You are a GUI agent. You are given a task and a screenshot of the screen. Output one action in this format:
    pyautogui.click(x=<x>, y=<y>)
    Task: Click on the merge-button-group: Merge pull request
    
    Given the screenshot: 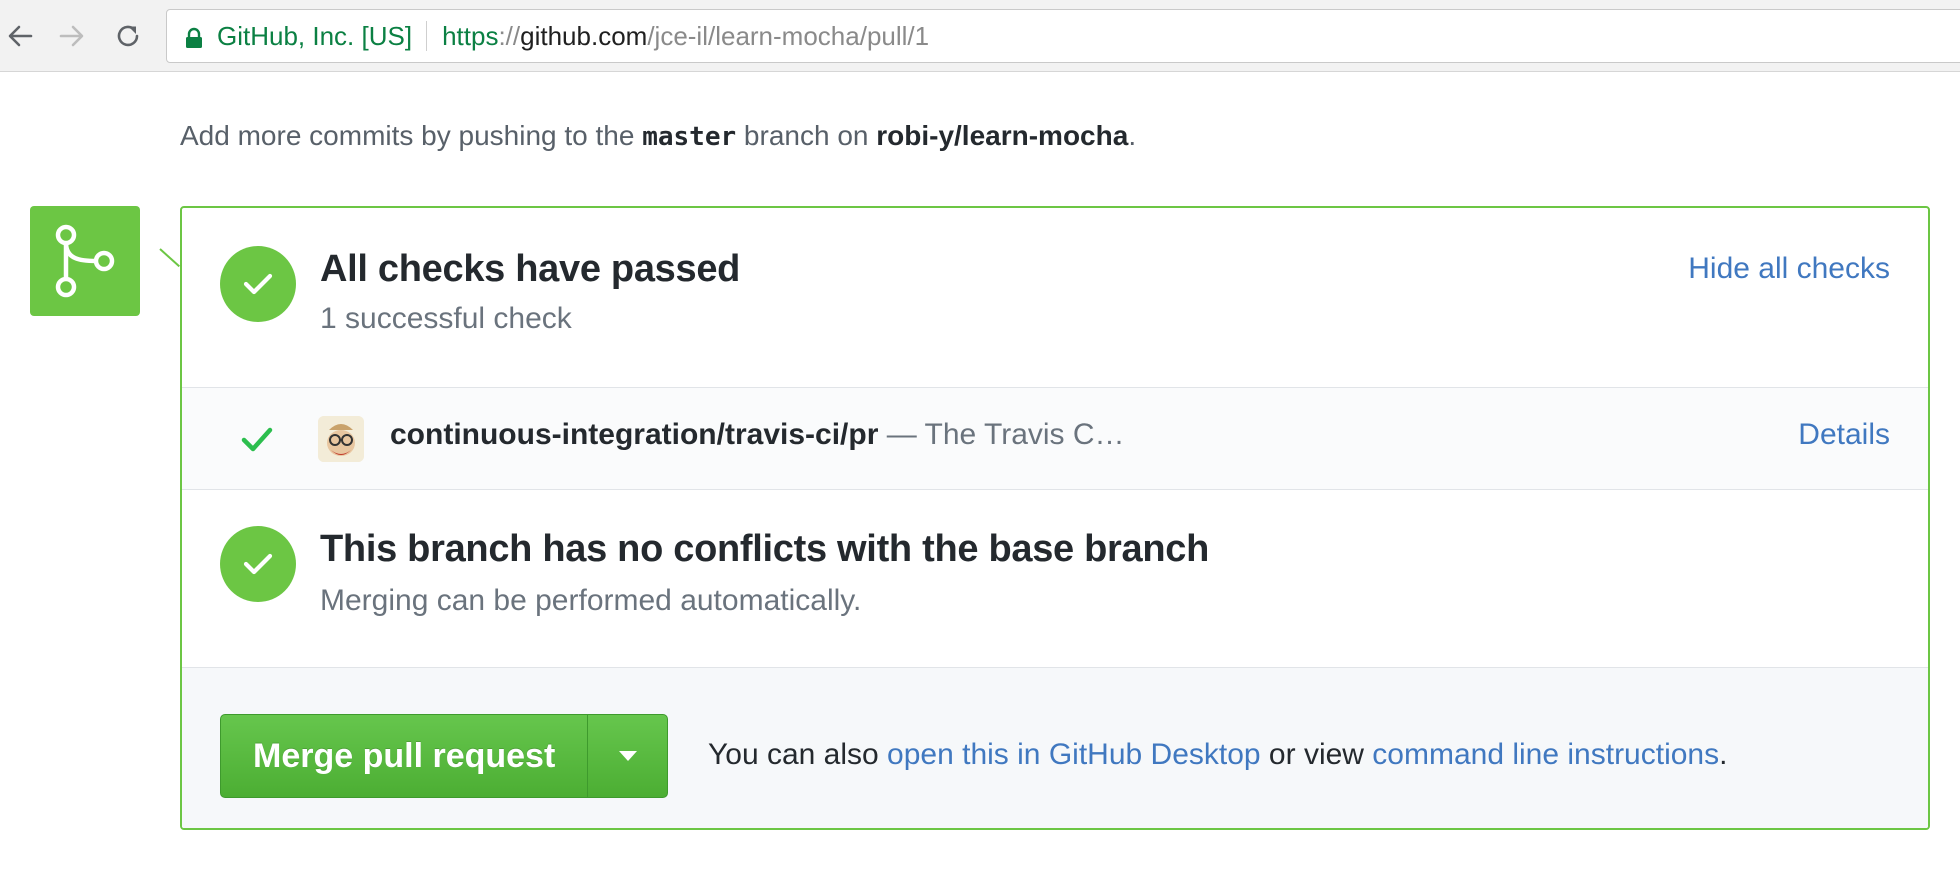 What is the action you would take?
    pyautogui.click(x=444, y=756)
    